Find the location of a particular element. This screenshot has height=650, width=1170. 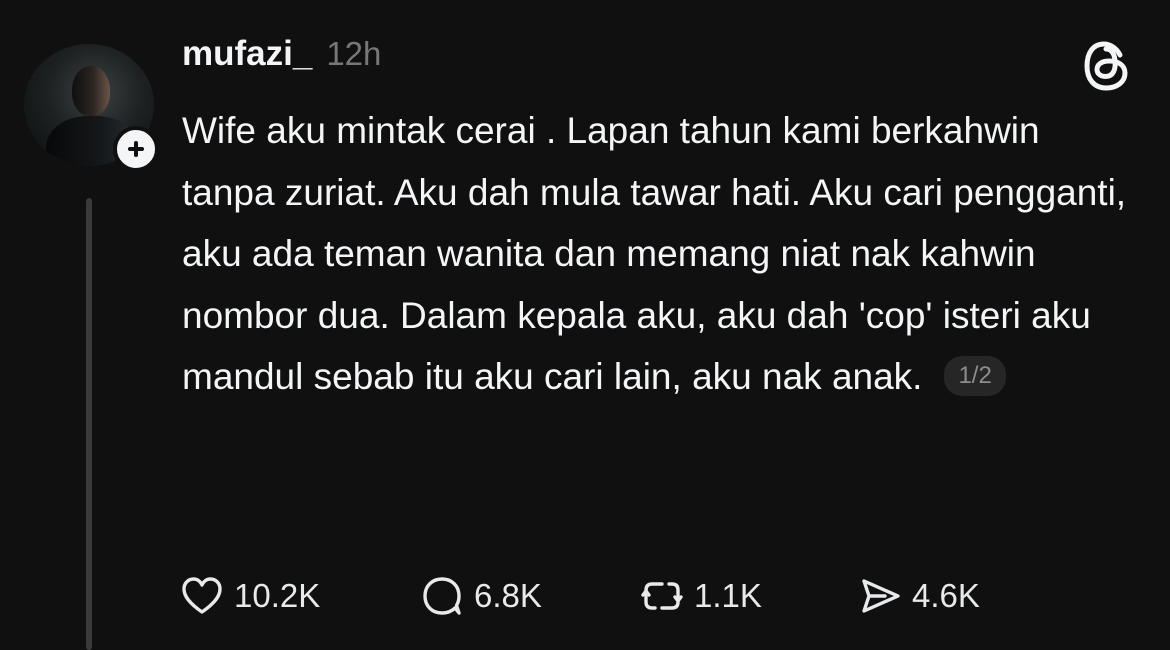

comment-bubble-icon is located at coordinates (442, 596).